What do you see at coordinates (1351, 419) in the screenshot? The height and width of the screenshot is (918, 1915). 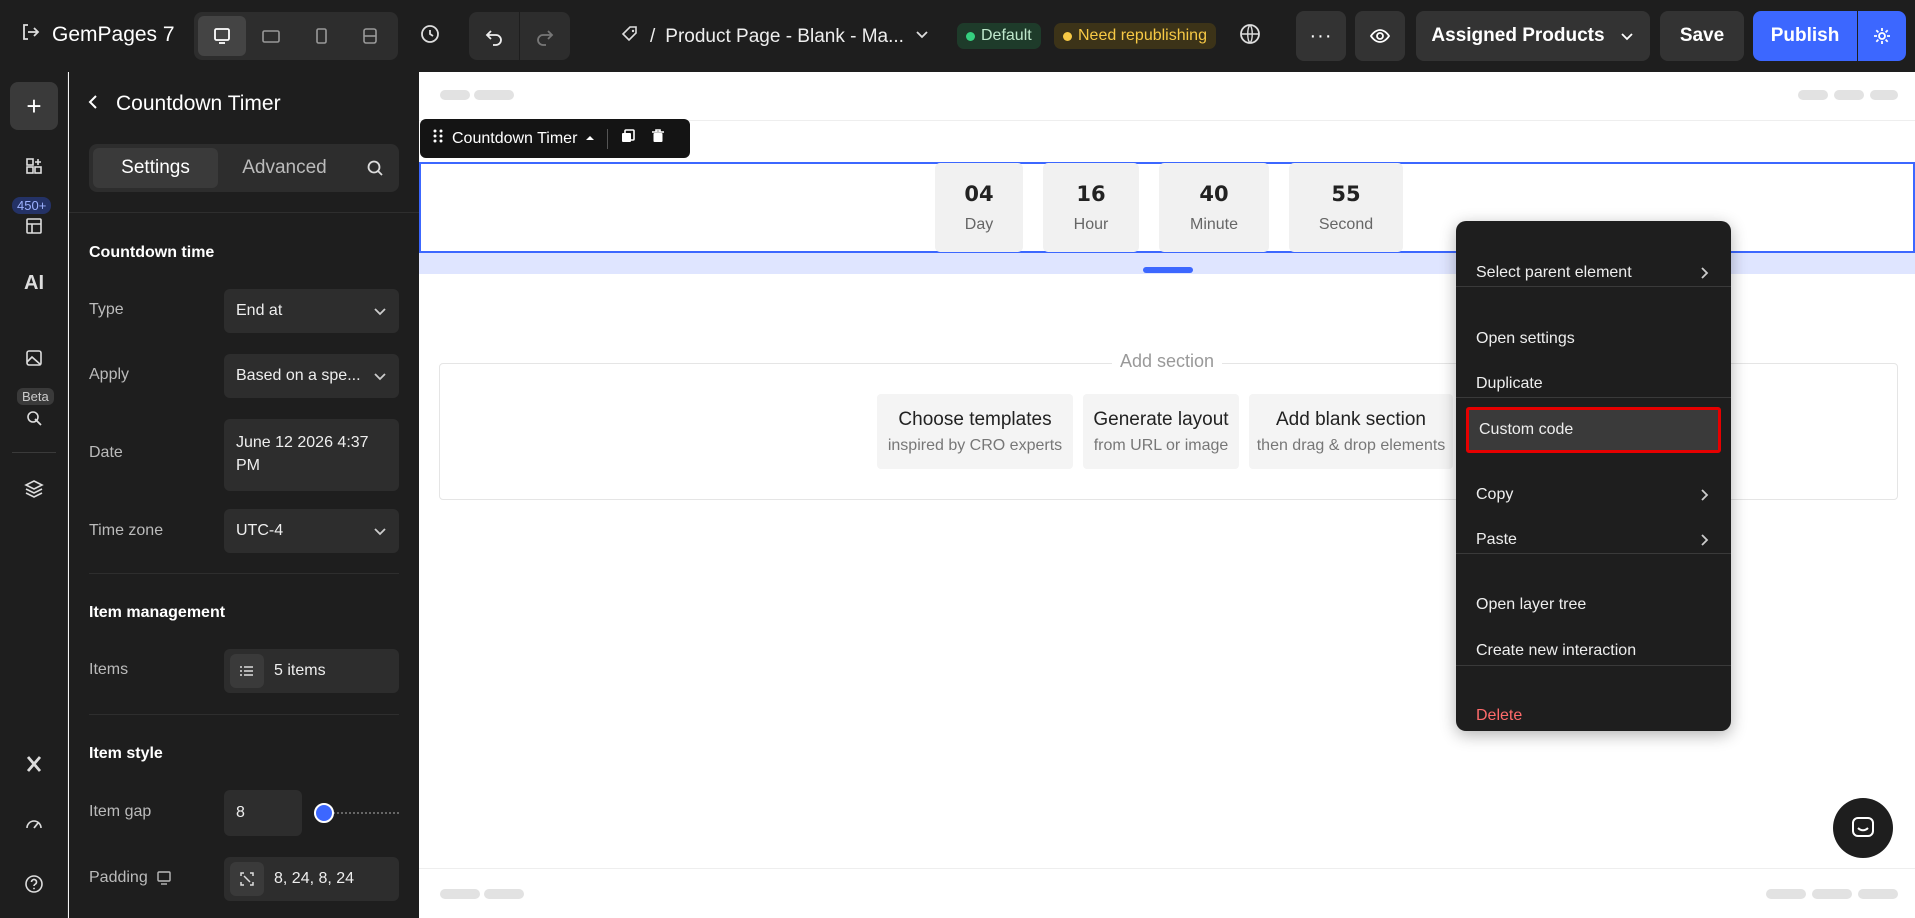 I see `card-title: Add blank section` at bounding box center [1351, 419].